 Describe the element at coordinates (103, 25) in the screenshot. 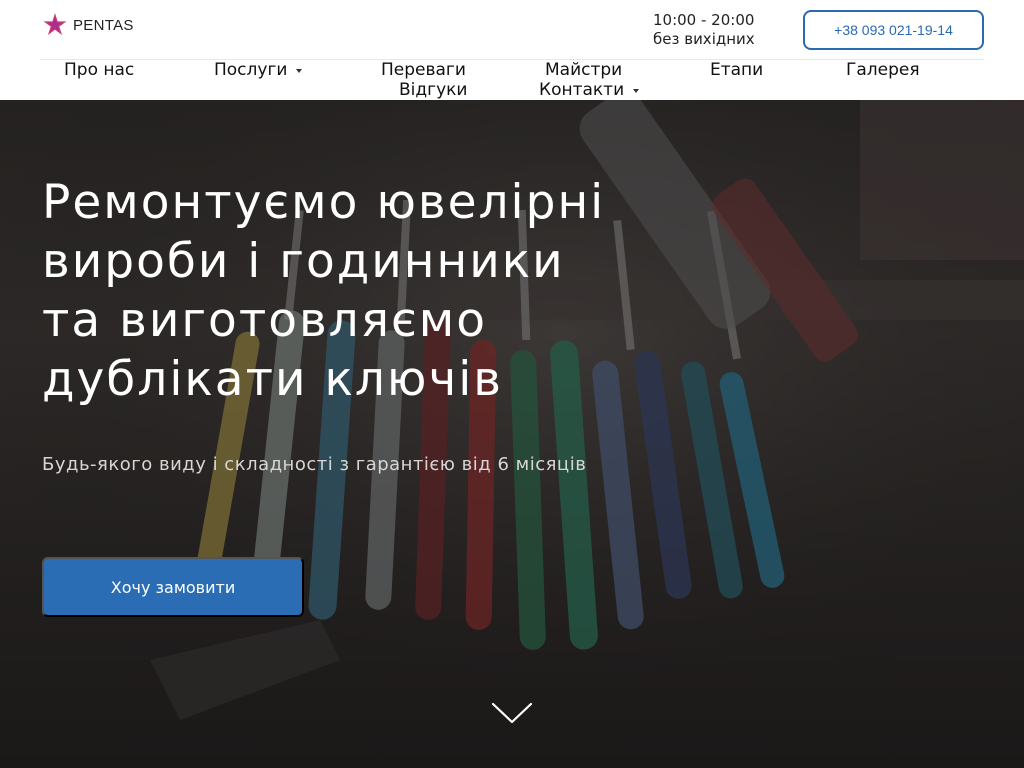

I see `logo-text: PENTAS` at that location.